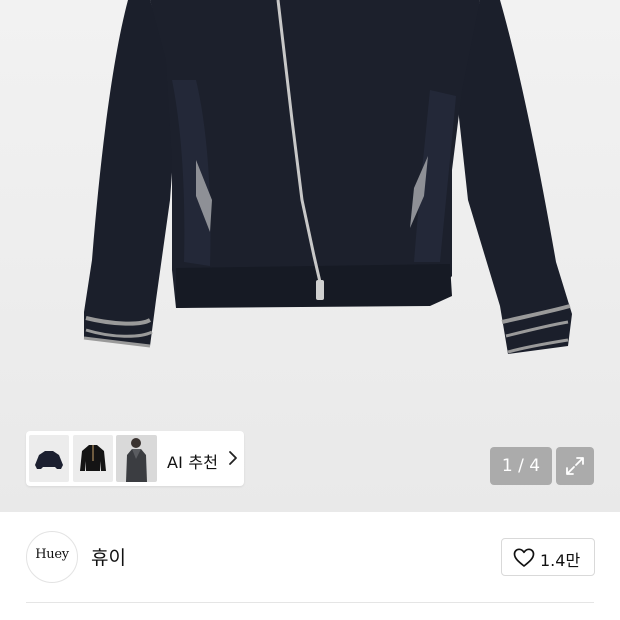 The width and height of the screenshot is (620, 620). Describe the element at coordinates (193, 462) in the screenshot. I see `ai-recommend-label: AI 추천` at that location.